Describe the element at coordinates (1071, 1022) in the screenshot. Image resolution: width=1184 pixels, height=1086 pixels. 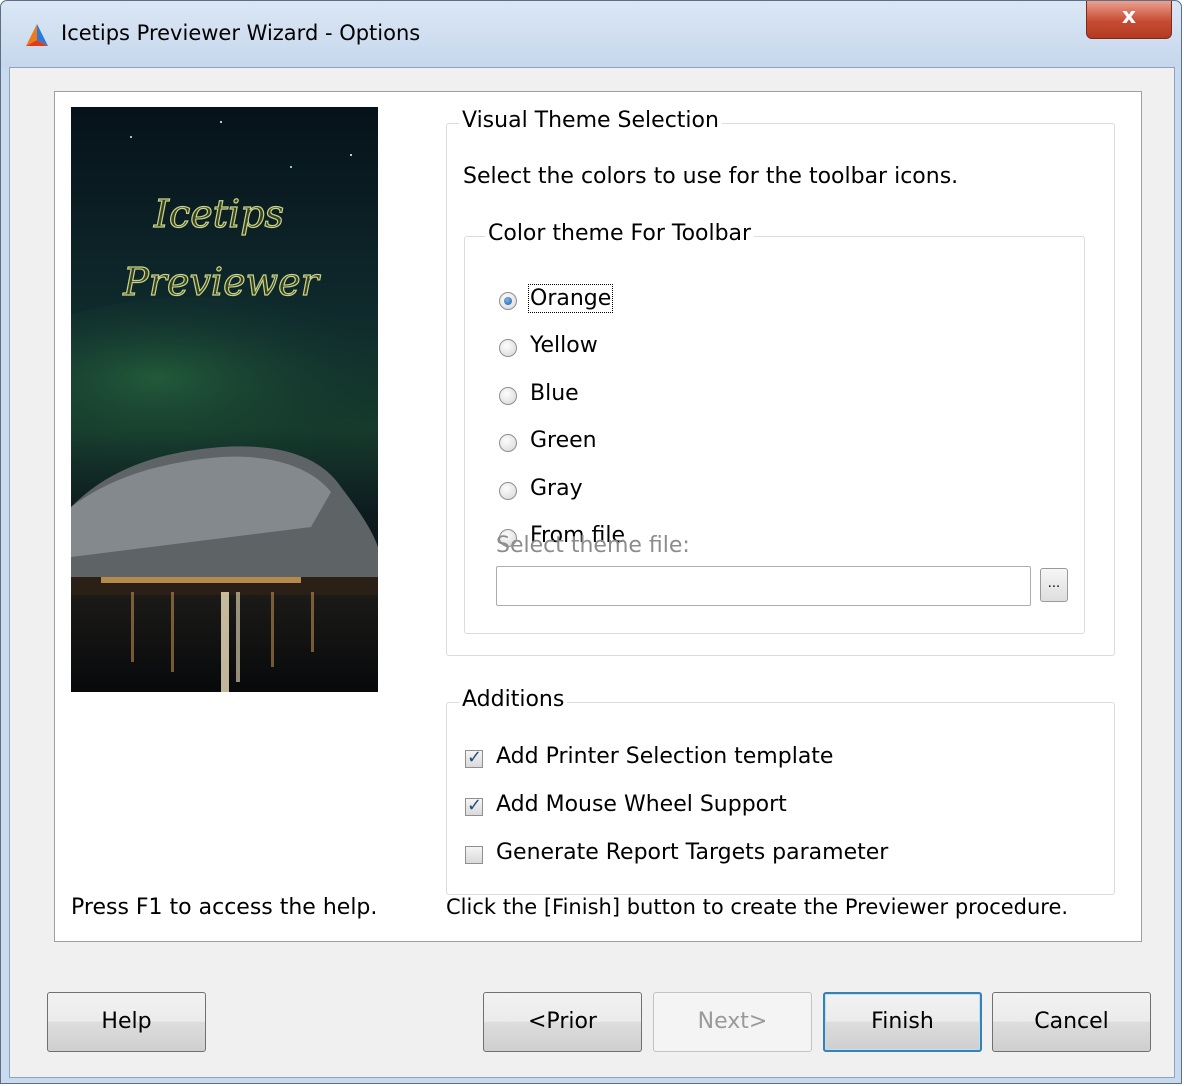
I see `cancel-button: Cancel` at that location.